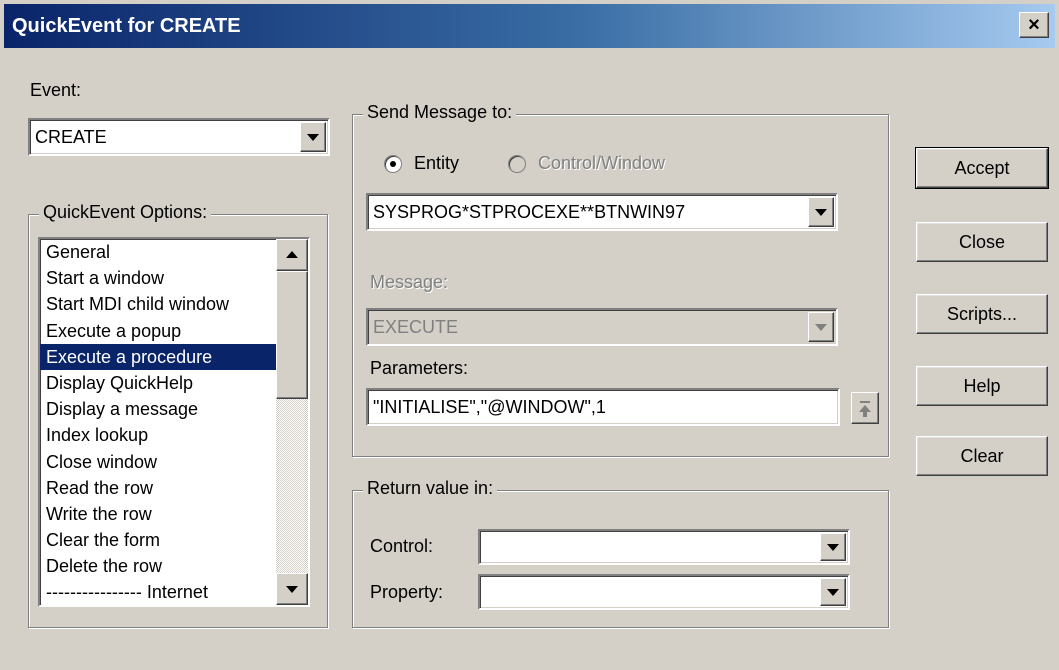  What do you see at coordinates (174, 331) in the screenshot?
I see `list-item: Execute a popup` at bounding box center [174, 331].